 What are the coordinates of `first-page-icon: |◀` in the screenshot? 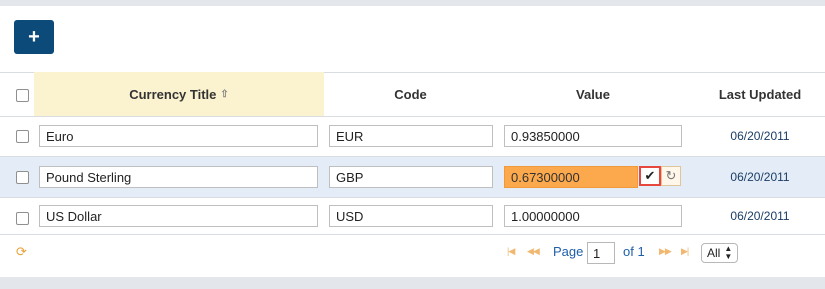 It's located at (511, 251).